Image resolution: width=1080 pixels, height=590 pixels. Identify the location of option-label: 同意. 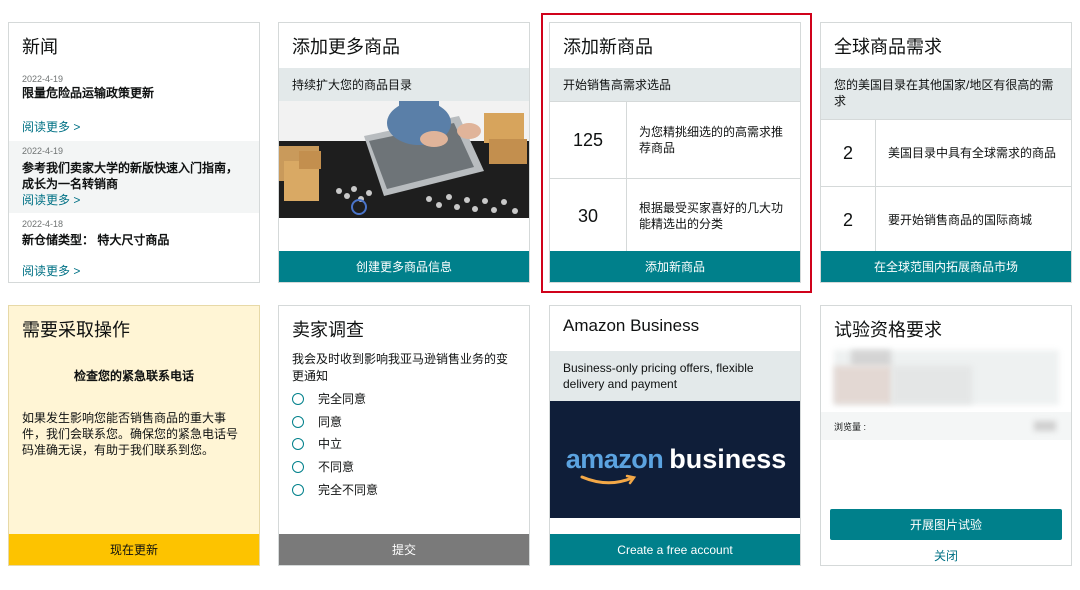
(330, 422).